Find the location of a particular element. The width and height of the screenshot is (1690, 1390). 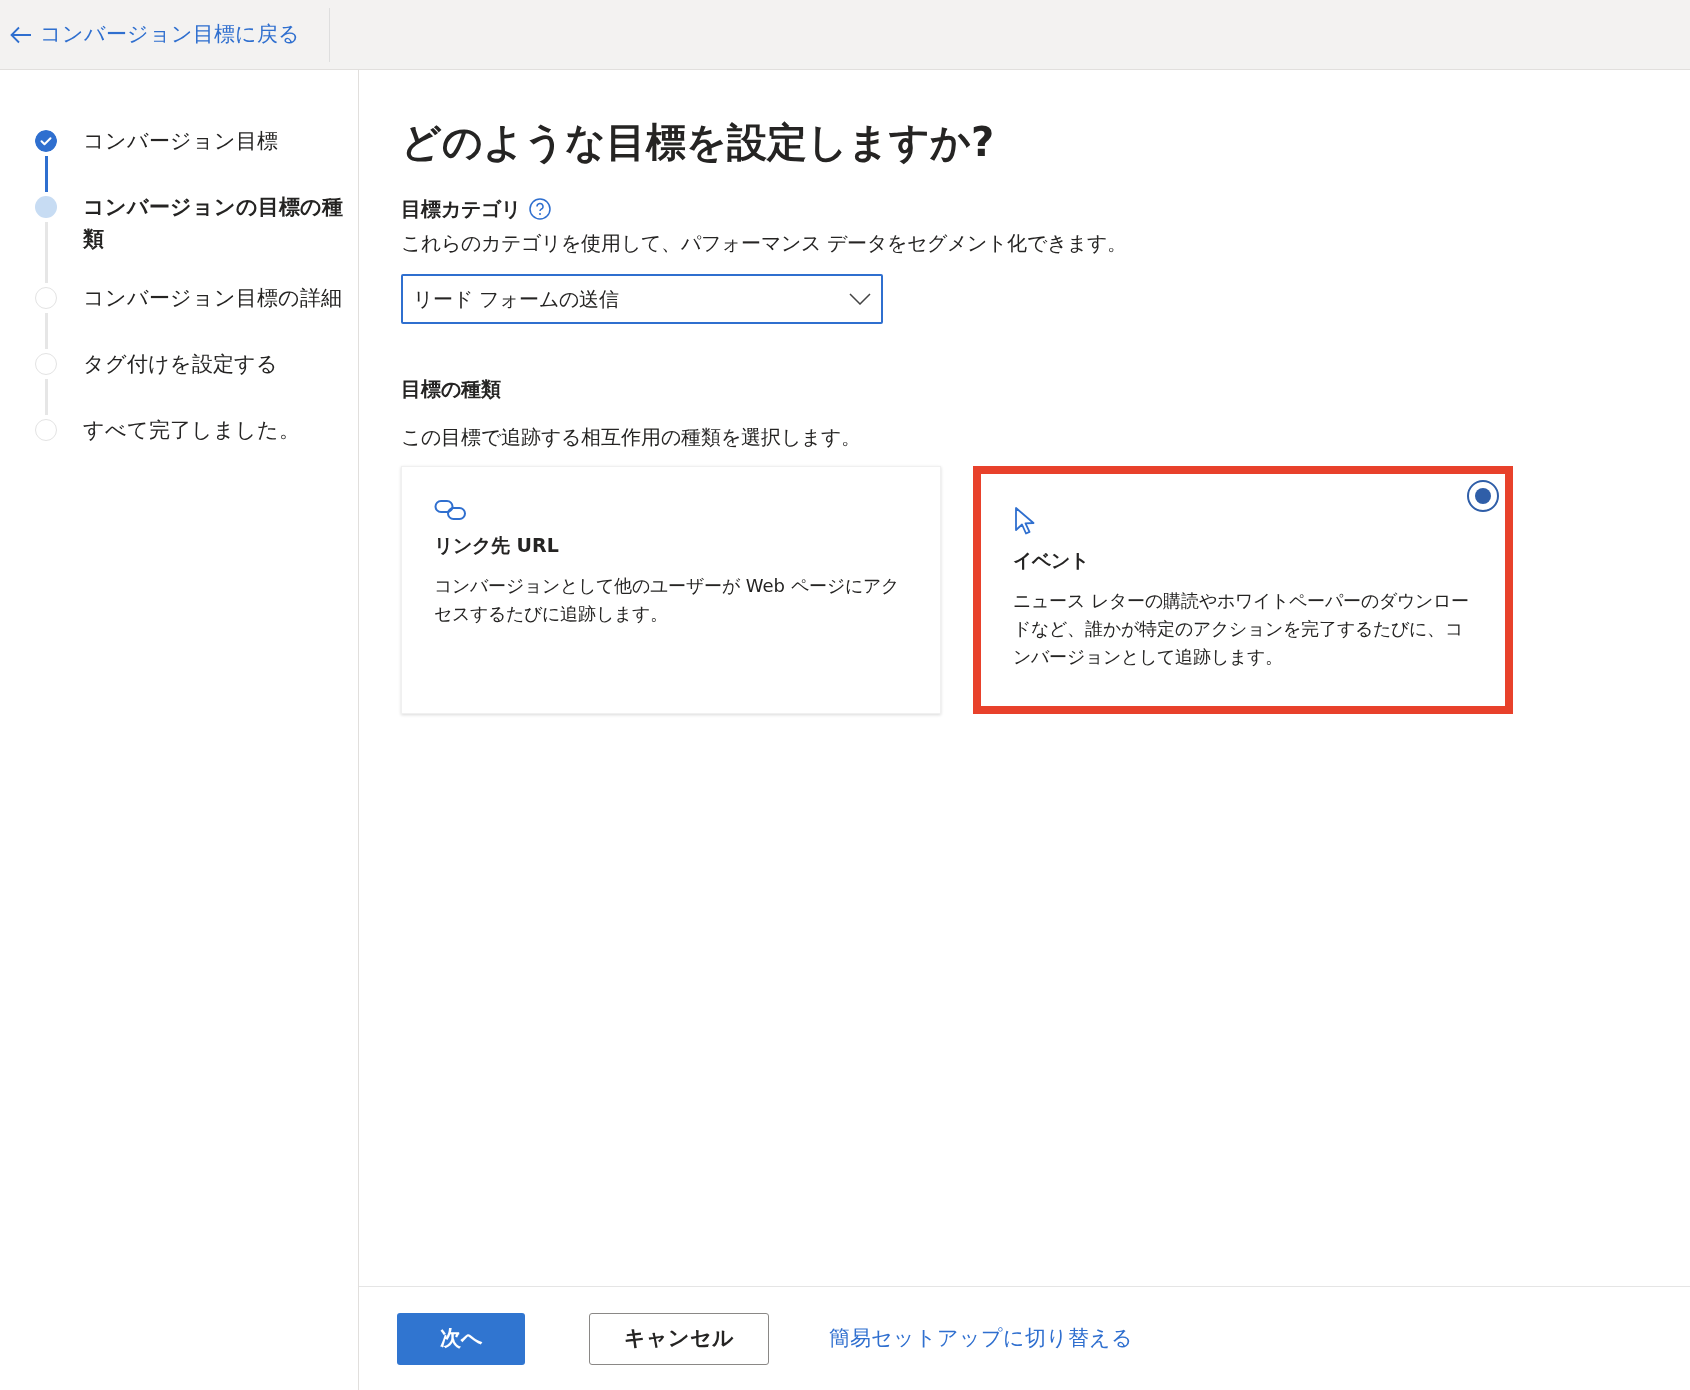

goal-type-card: イベント ニュース レターの購読やホワイトペーパーのダウンロードなど、誰かが特定のアクションを完了するたびに、コンバージョンとして追跡します。 is located at coordinates (1243, 590).